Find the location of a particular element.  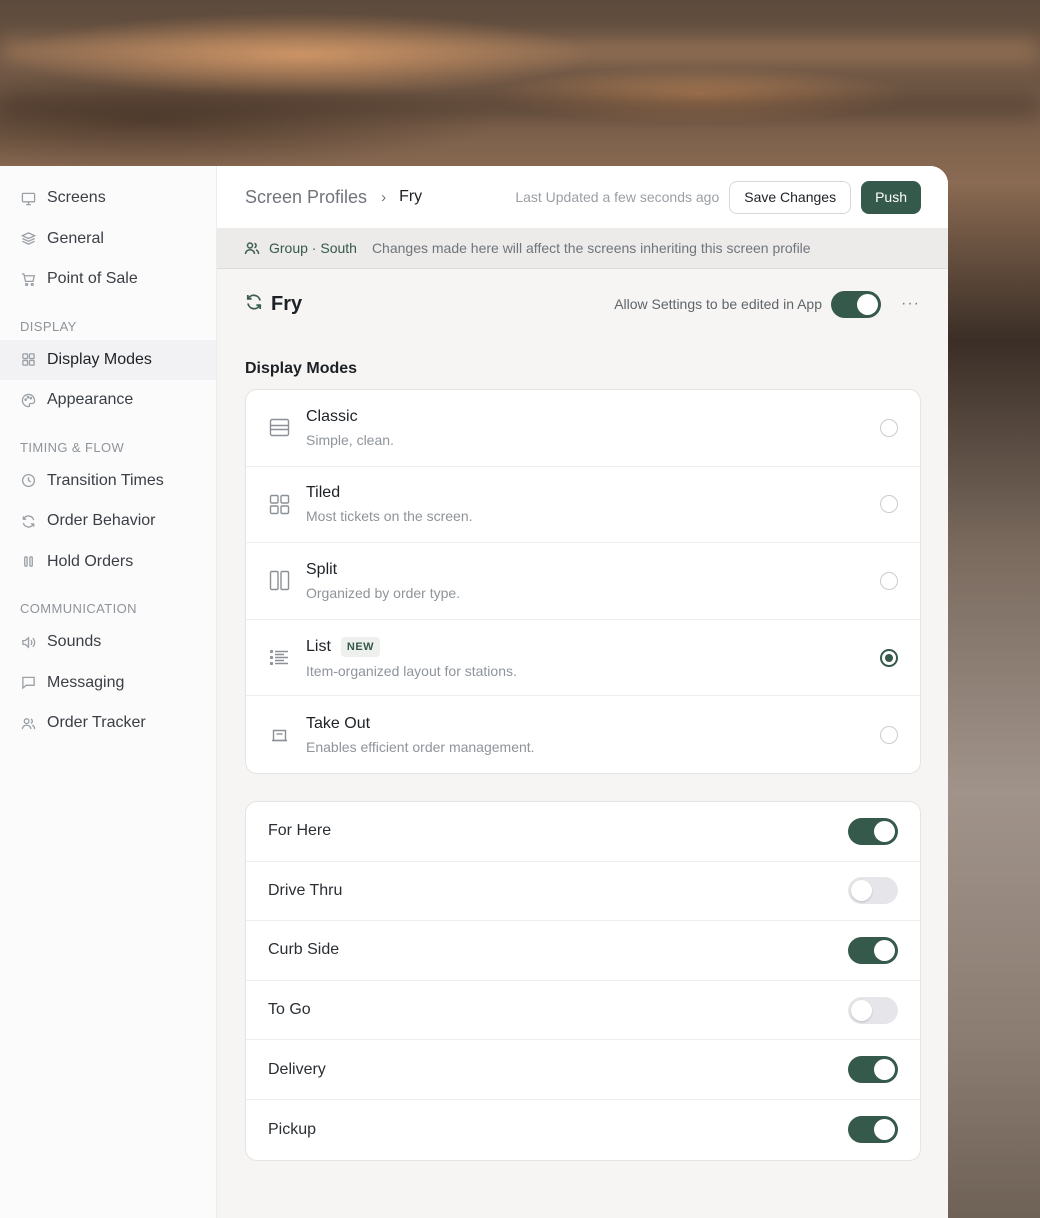

pause-icon is located at coordinates (28, 562).